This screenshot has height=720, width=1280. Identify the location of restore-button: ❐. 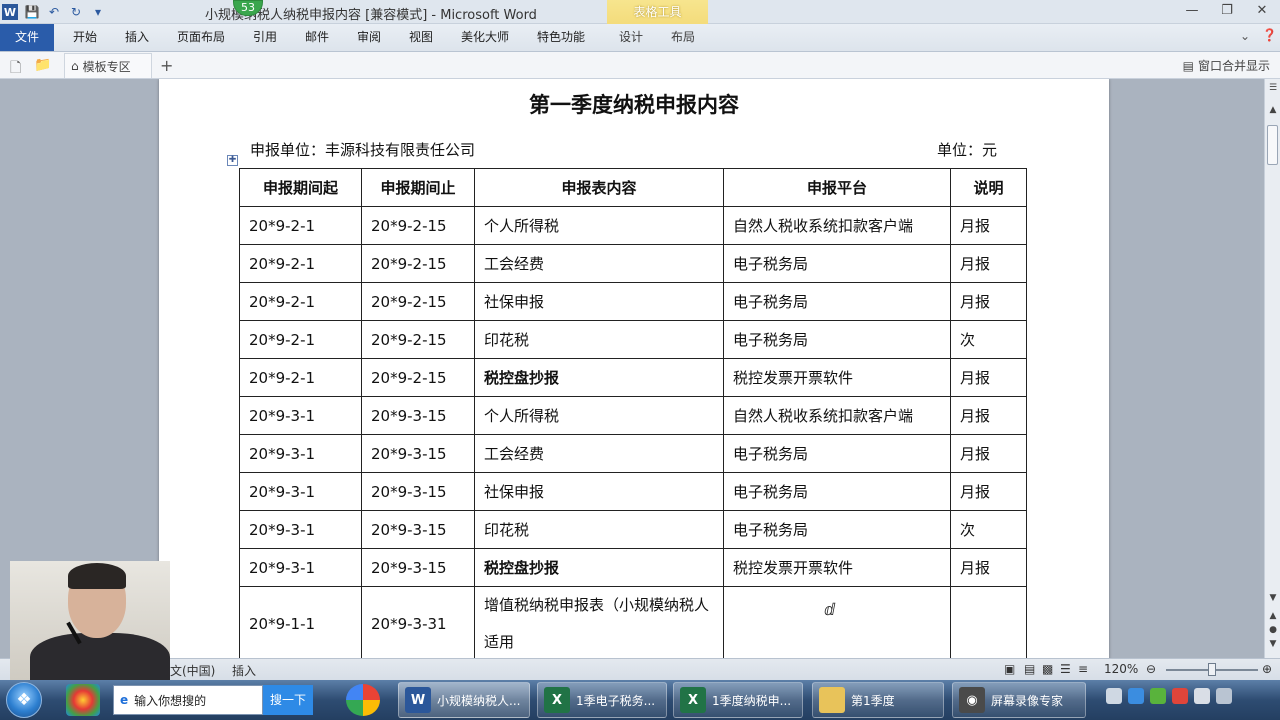
(1227, 12).